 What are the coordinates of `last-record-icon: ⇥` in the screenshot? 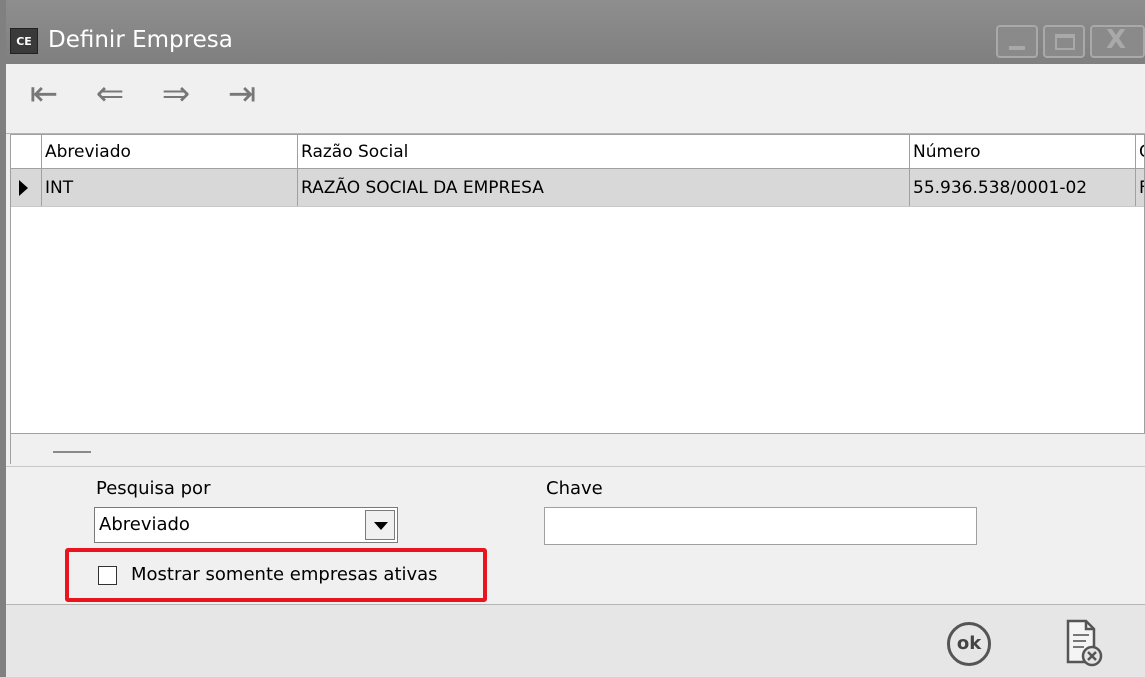 It's located at (242, 94).